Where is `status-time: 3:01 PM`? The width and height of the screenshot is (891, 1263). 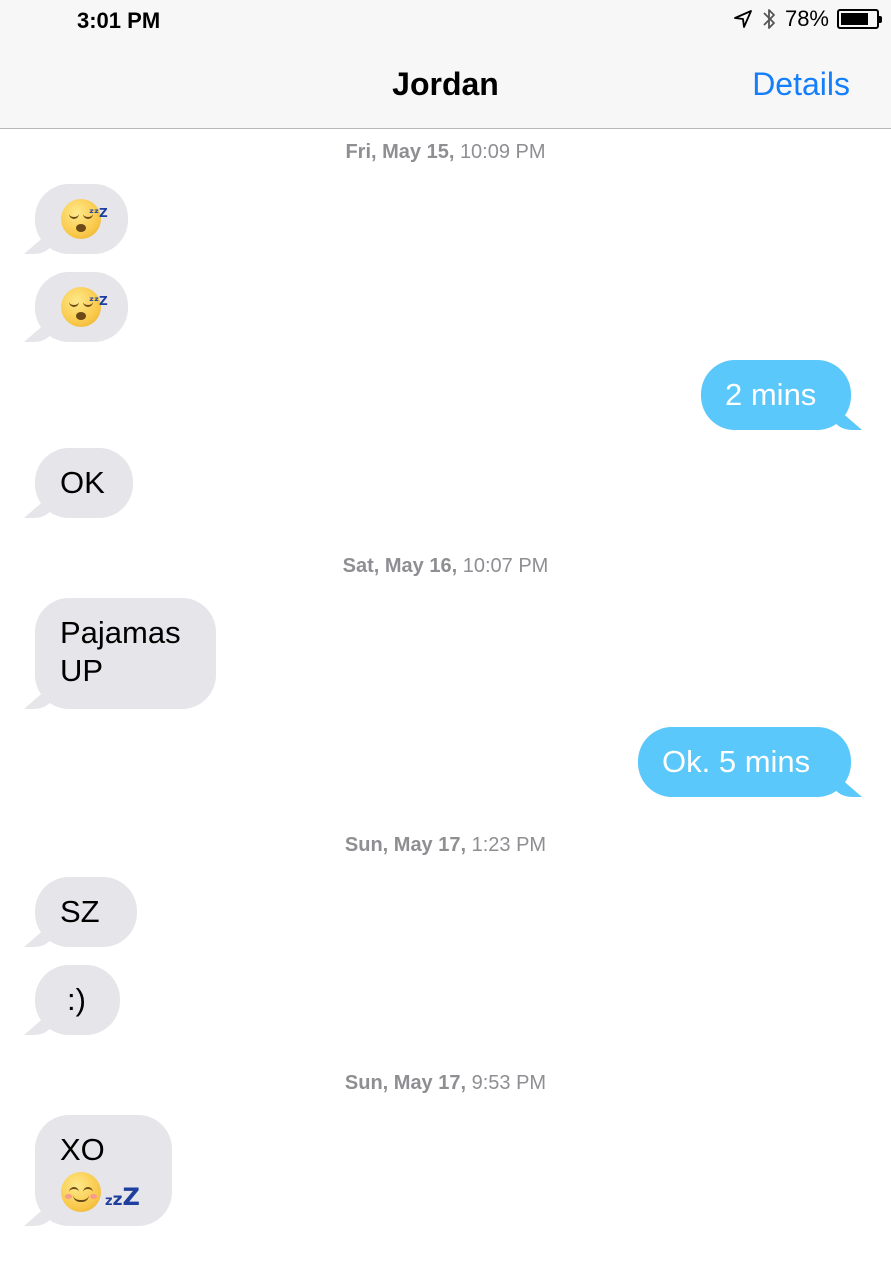 status-time: 3:01 PM is located at coordinates (119, 20).